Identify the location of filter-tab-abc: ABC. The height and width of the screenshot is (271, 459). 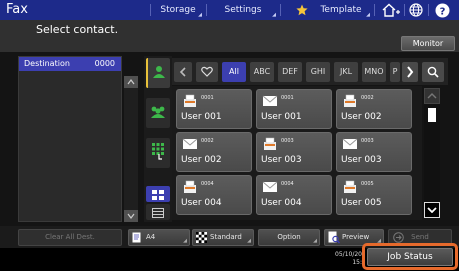
(262, 72).